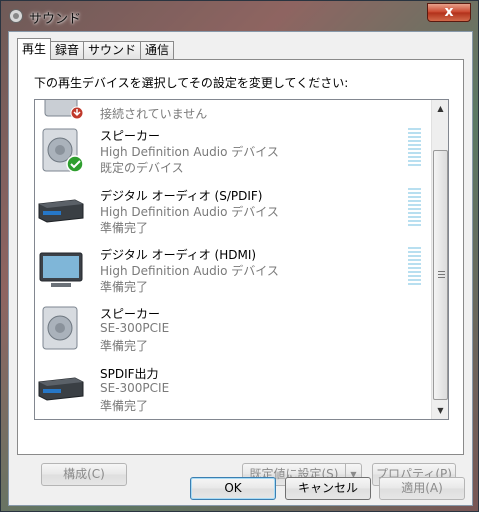  What do you see at coordinates (233, 488) in the screenshot?
I see `ok-button: OK` at bounding box center [233, 488].